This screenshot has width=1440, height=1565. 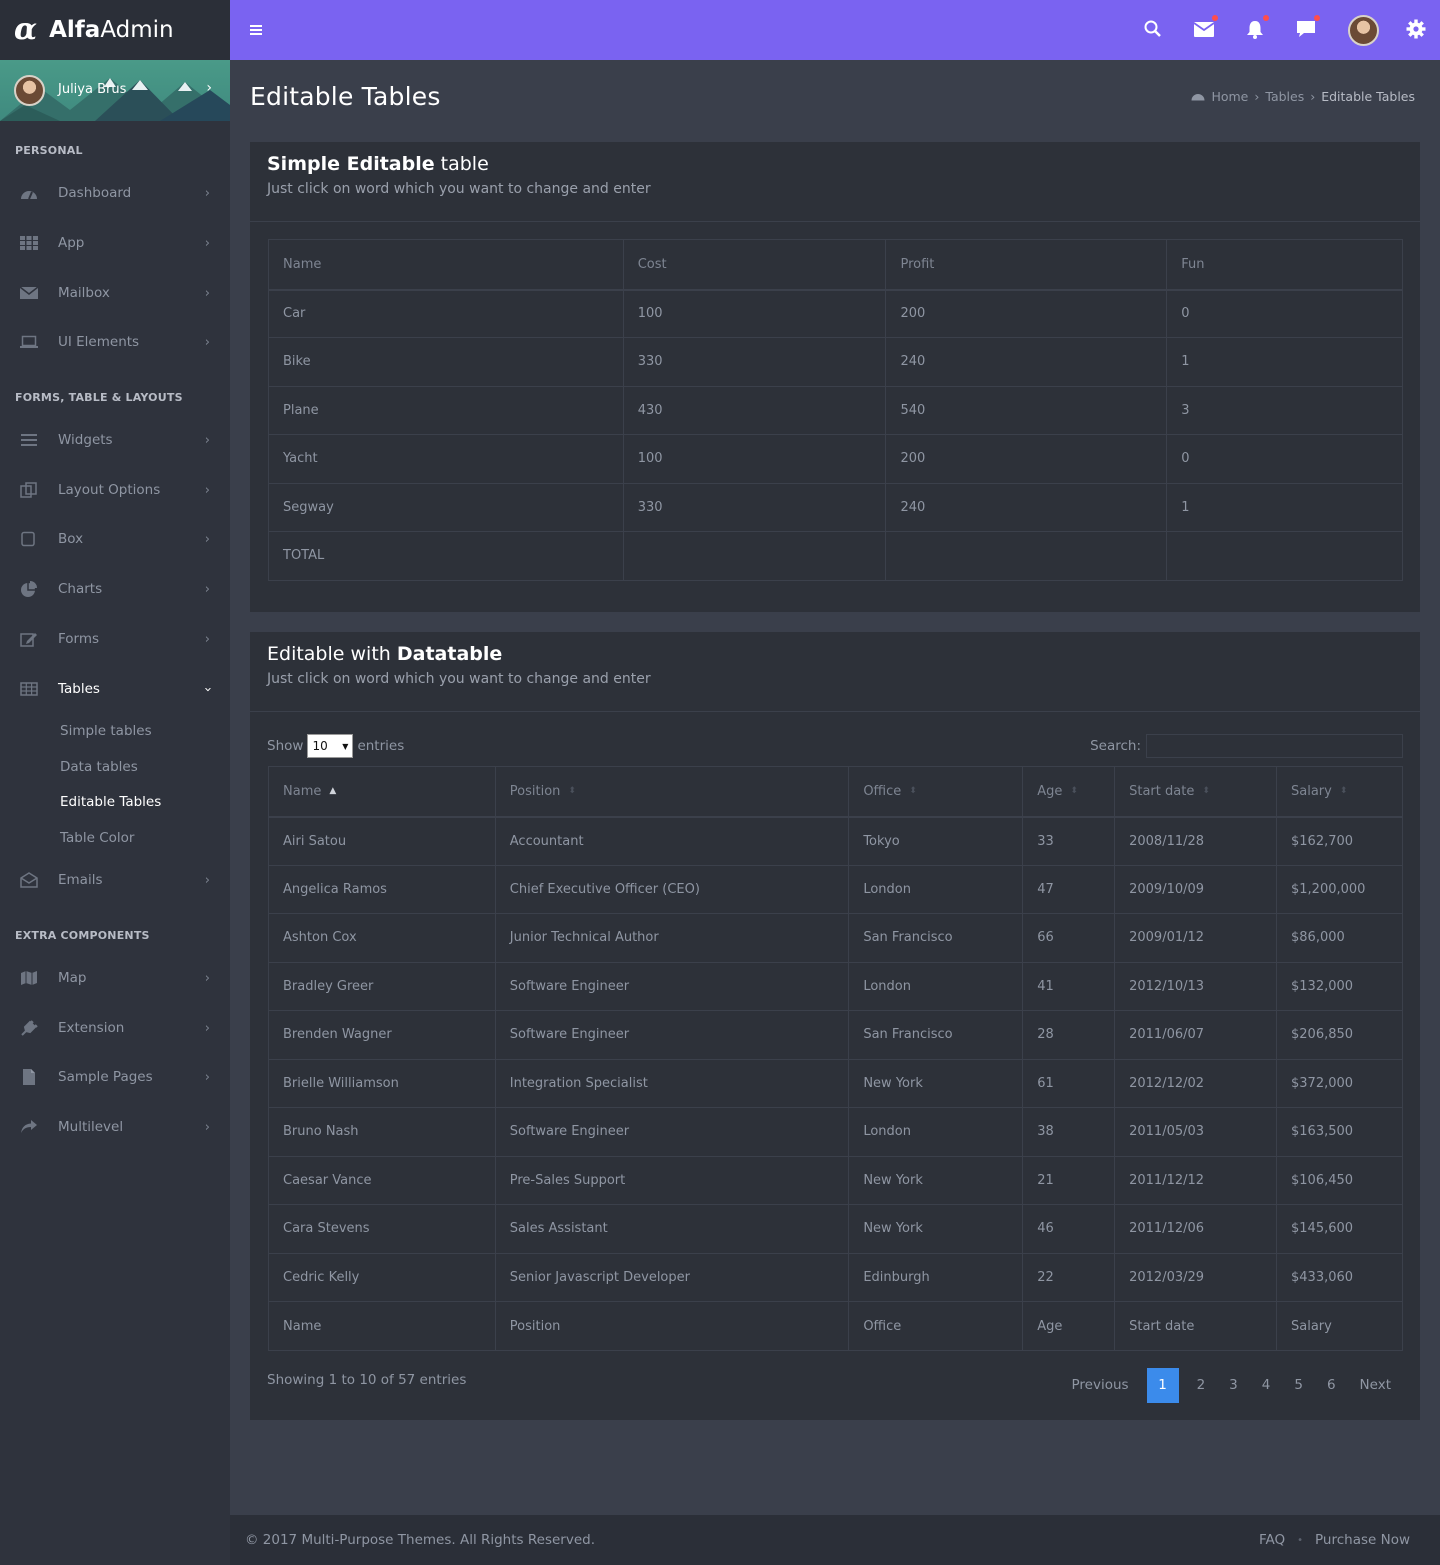 I want to click on pagination-page: 2, so click(x=1201, y=1385).